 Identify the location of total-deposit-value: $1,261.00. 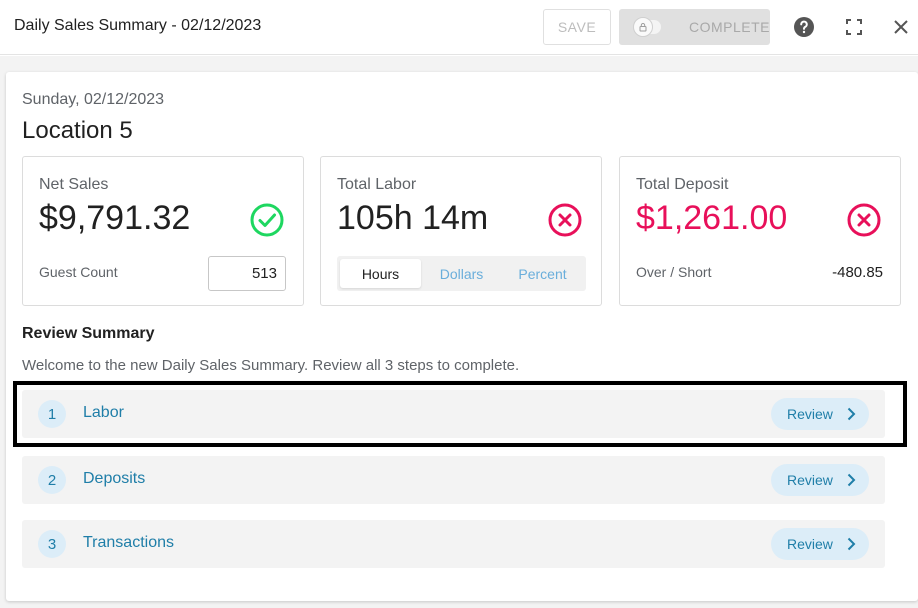
(712, 218).